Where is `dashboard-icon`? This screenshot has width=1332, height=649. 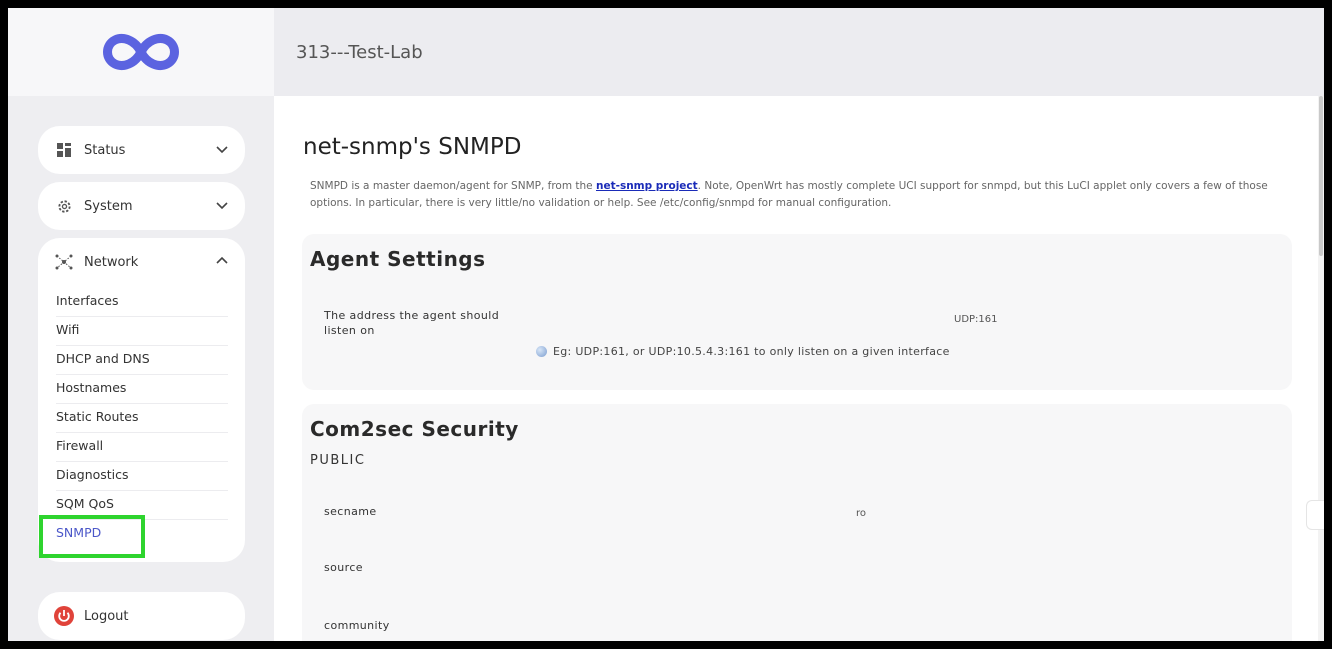 dashboard-icon is located at coordinates (64, 150).